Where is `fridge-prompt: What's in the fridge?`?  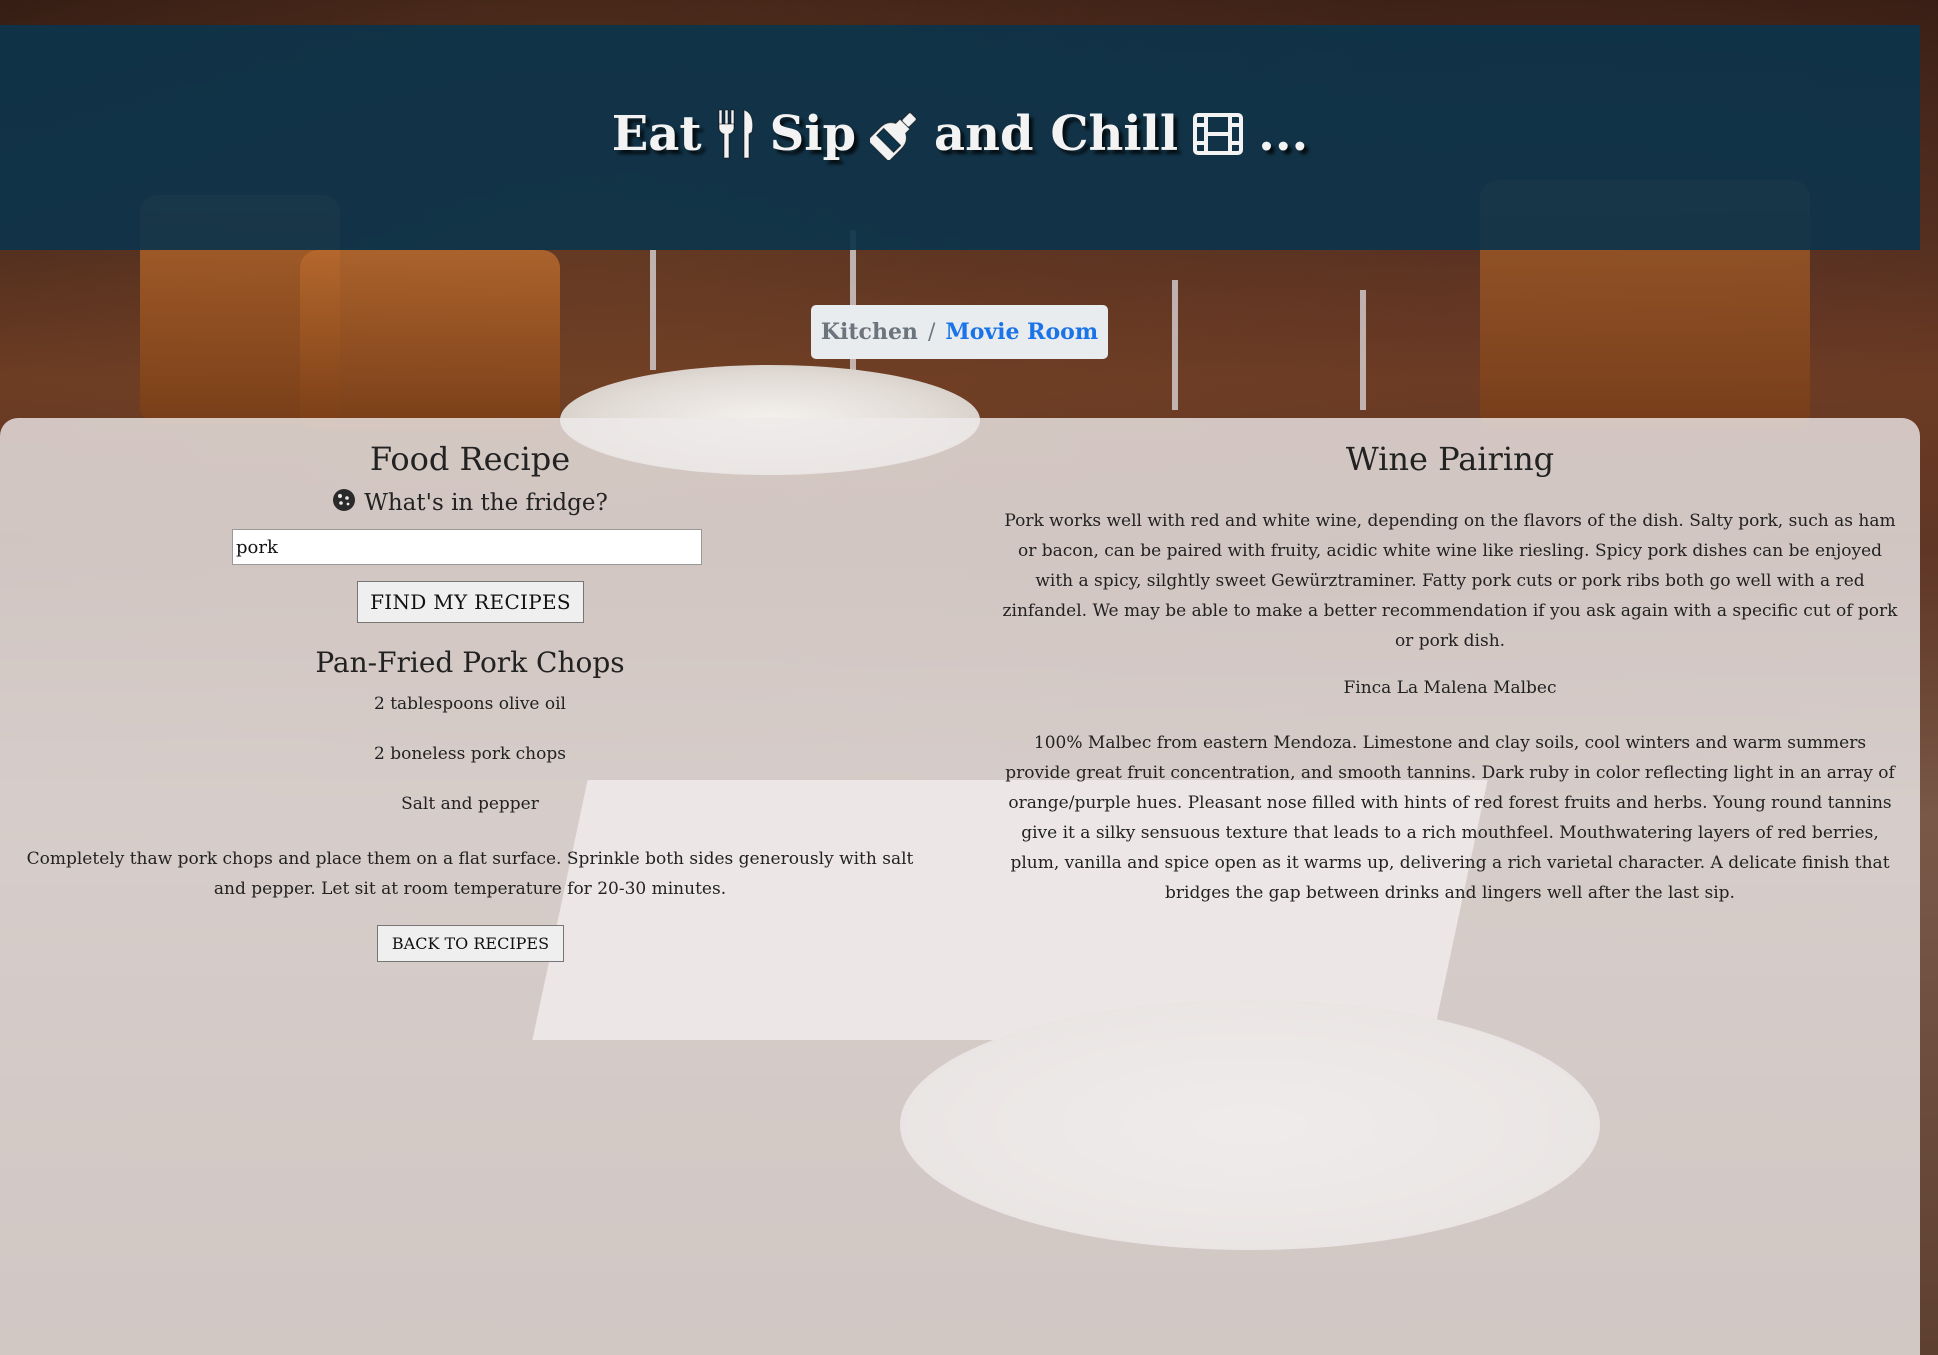
fridge-prompt: What's in the fridge? is located at coordinates (470, 503).